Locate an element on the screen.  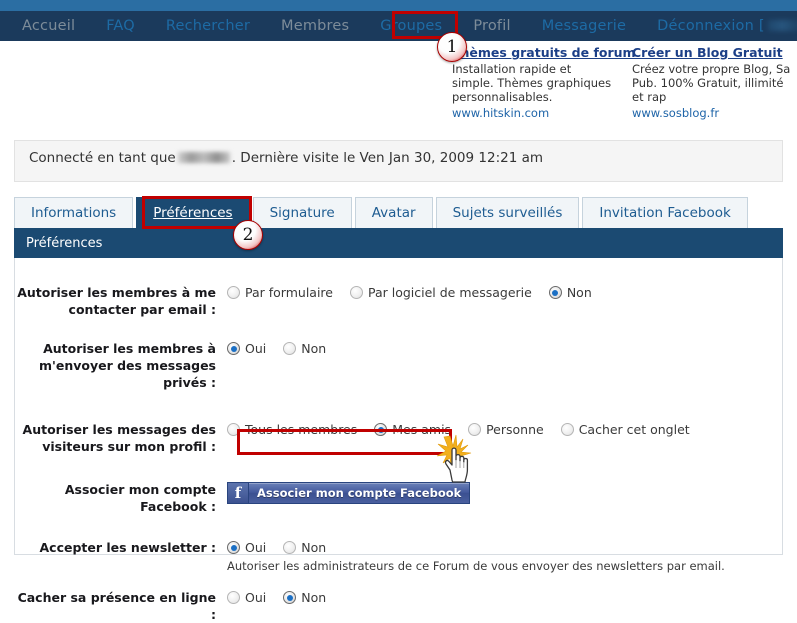
radio-group-cacher-presence: Oui Non is located at coordinates (504, 597).